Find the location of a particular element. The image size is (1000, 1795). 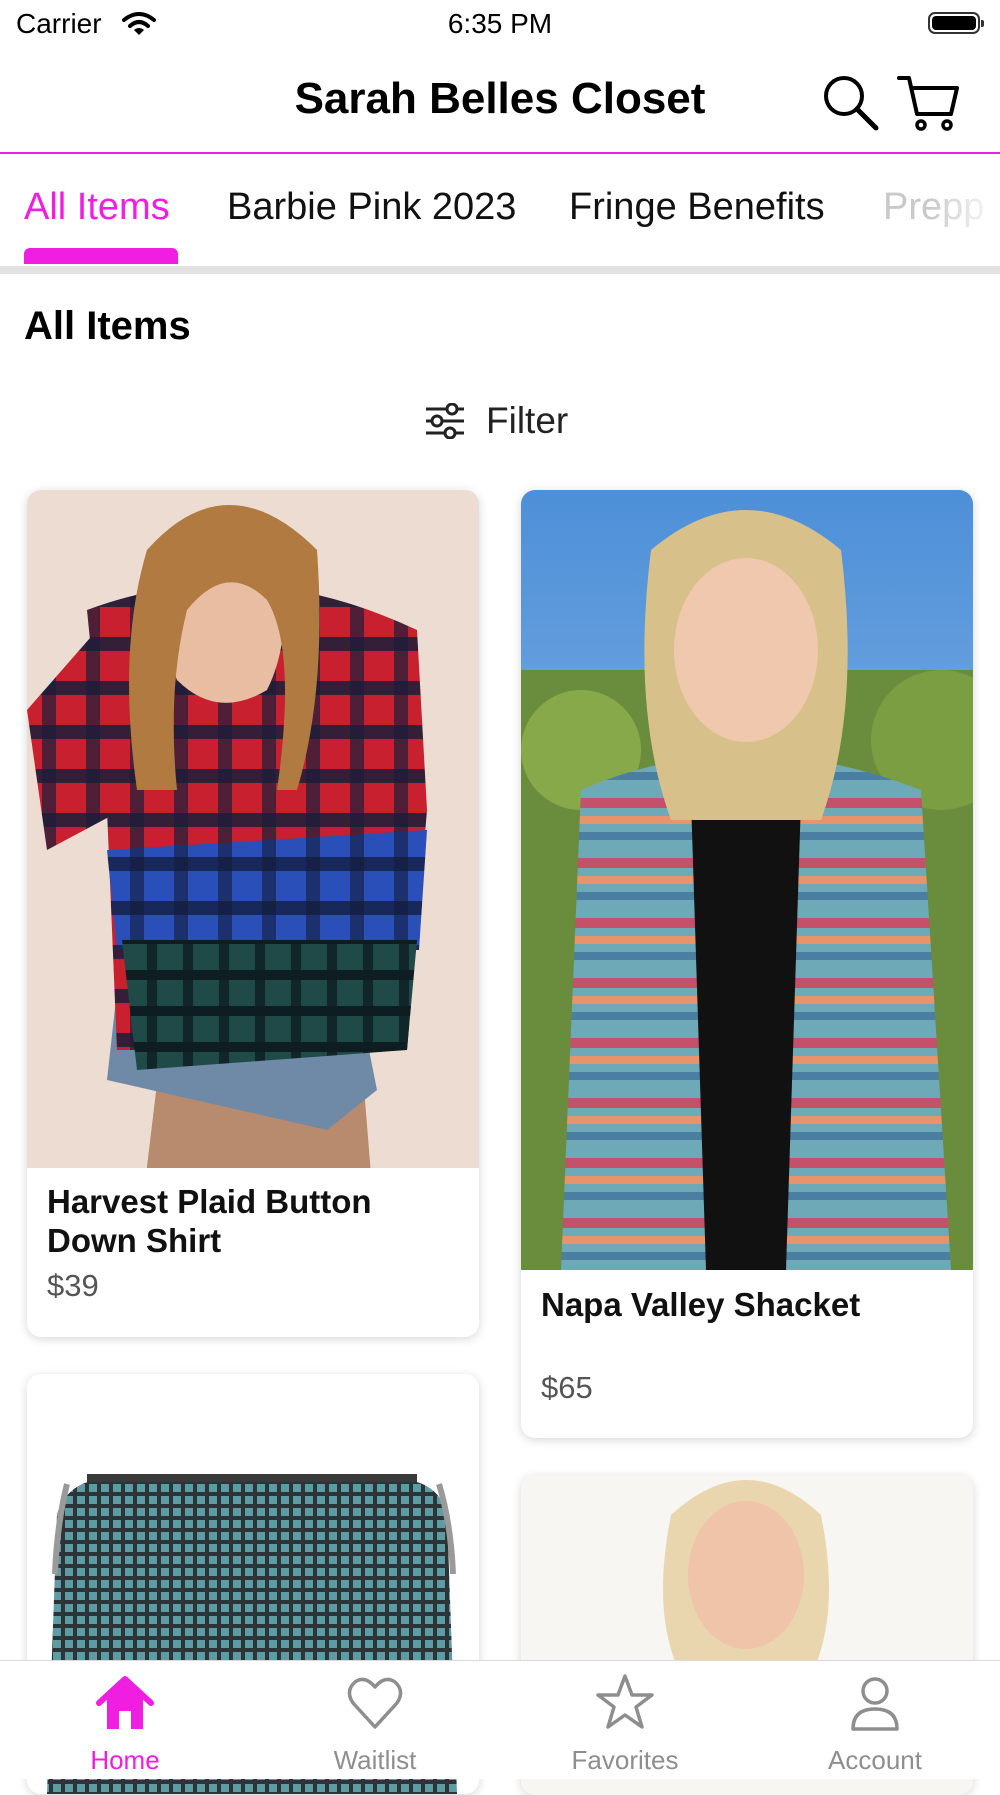

tab-all-items: All Items is located at coordinates (97, 207).